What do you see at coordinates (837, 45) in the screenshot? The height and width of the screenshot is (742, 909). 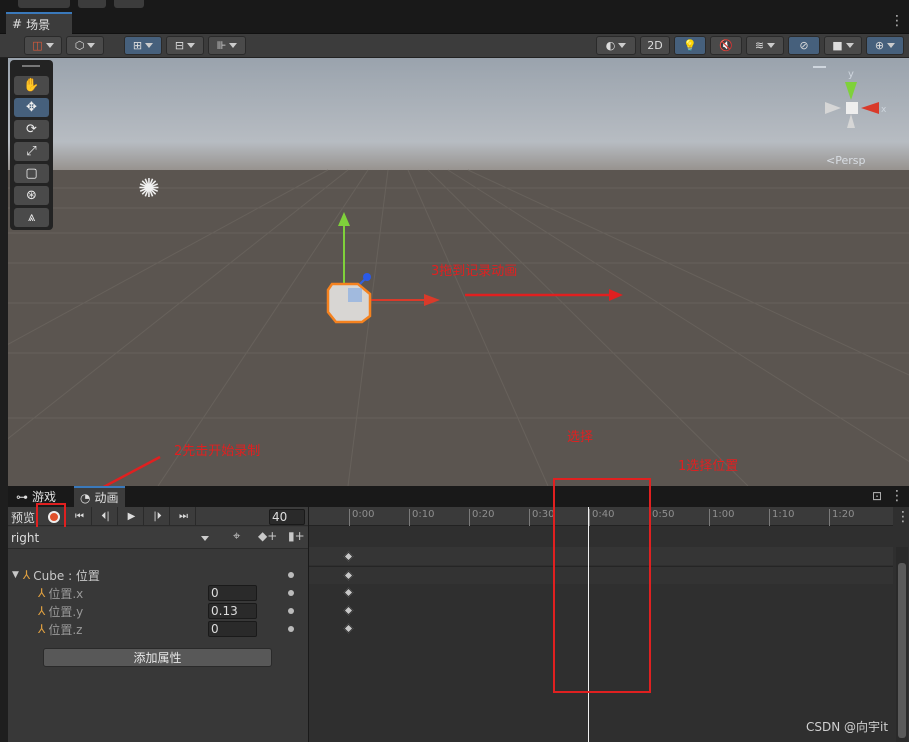 I see `camera-icon: ■` at bounding box center [837, 45].